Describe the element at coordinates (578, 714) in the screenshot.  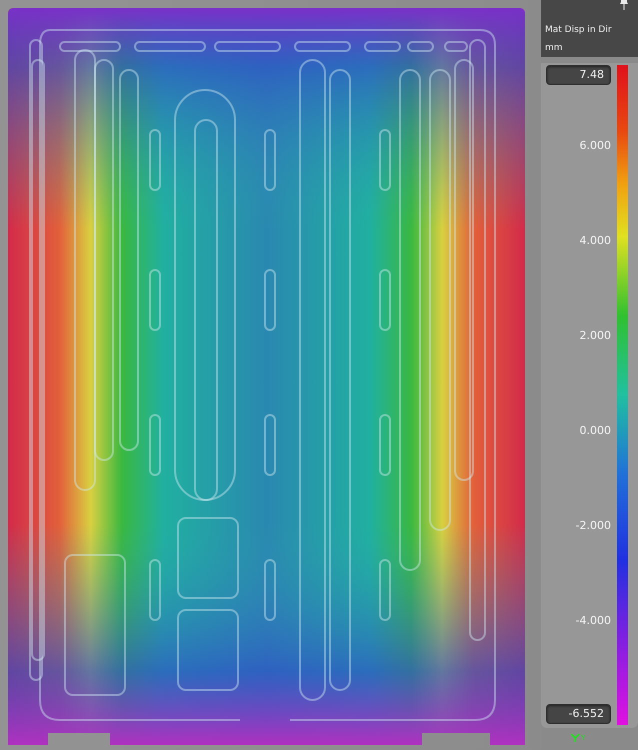
I see `min-value-field: -6.552` at that location.